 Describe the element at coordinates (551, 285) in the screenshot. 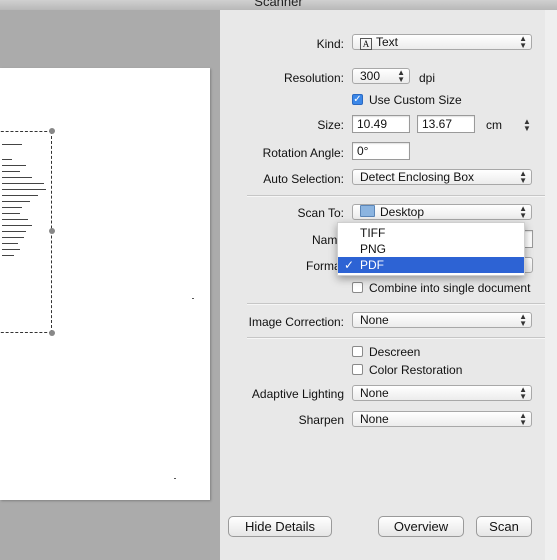

I see `background-window-edge` at that location.